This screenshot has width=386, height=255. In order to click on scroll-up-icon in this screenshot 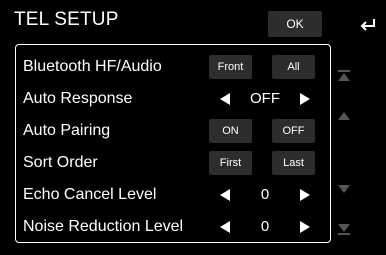, I will do `click(344, 116)`.